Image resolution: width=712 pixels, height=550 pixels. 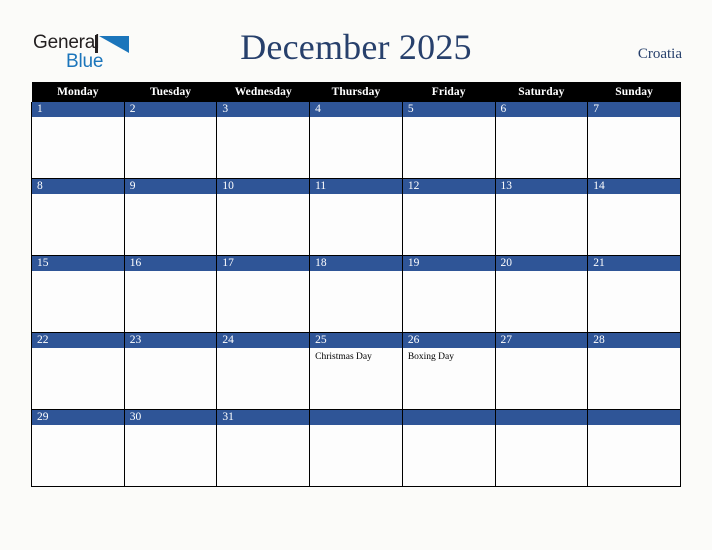 What do you see at coordinates (449, 92) in the screenshot?
I see `weekday-header-friday: Friday` at bounding box center [449, 92].